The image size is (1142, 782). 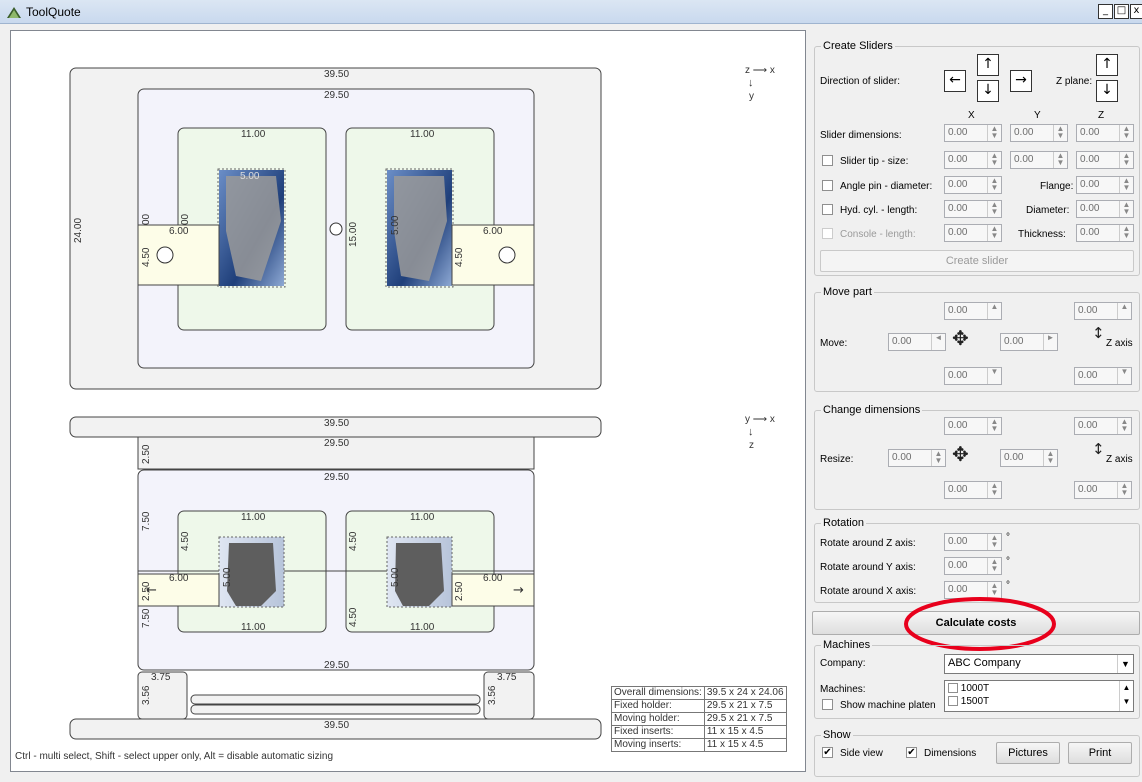 What do you see at coordinates (1101, 115) in the screenshot?
I see `col-z: Z` at bounding box center [1101, 115].